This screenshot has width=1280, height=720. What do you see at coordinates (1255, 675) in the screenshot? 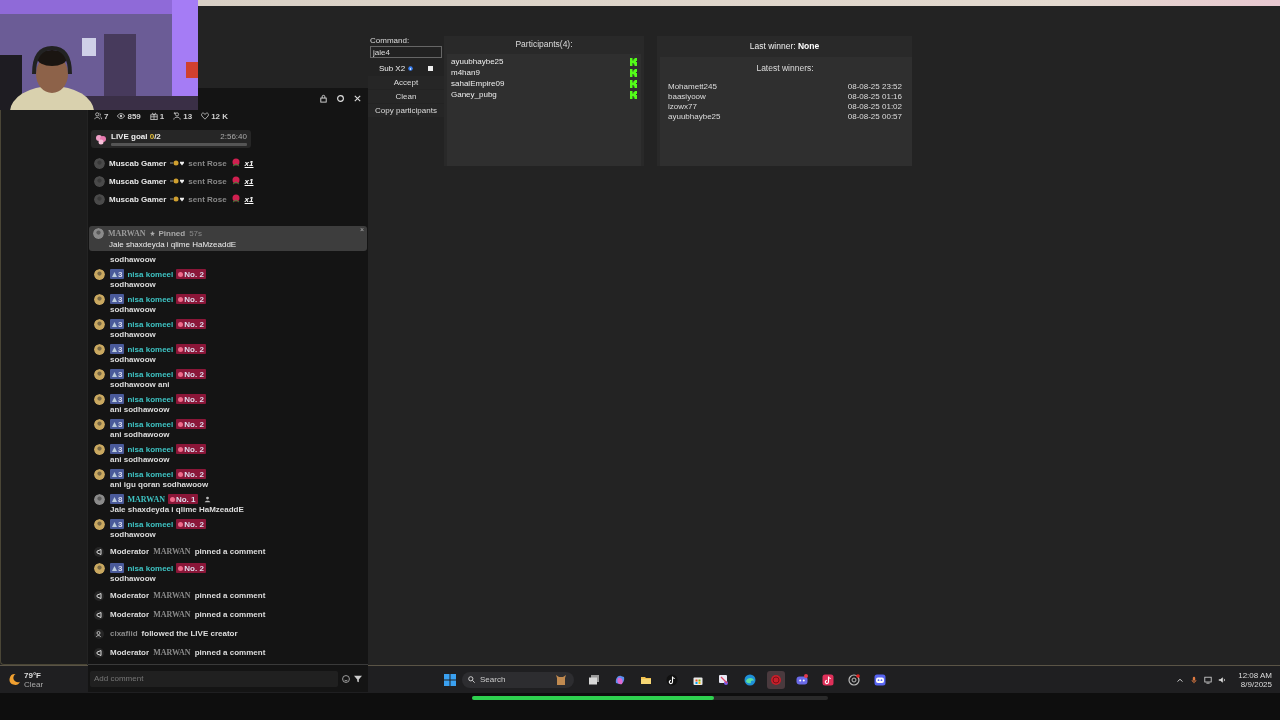
I see `clock-time: 12:08 AM` at bounding box center [1255, 675].